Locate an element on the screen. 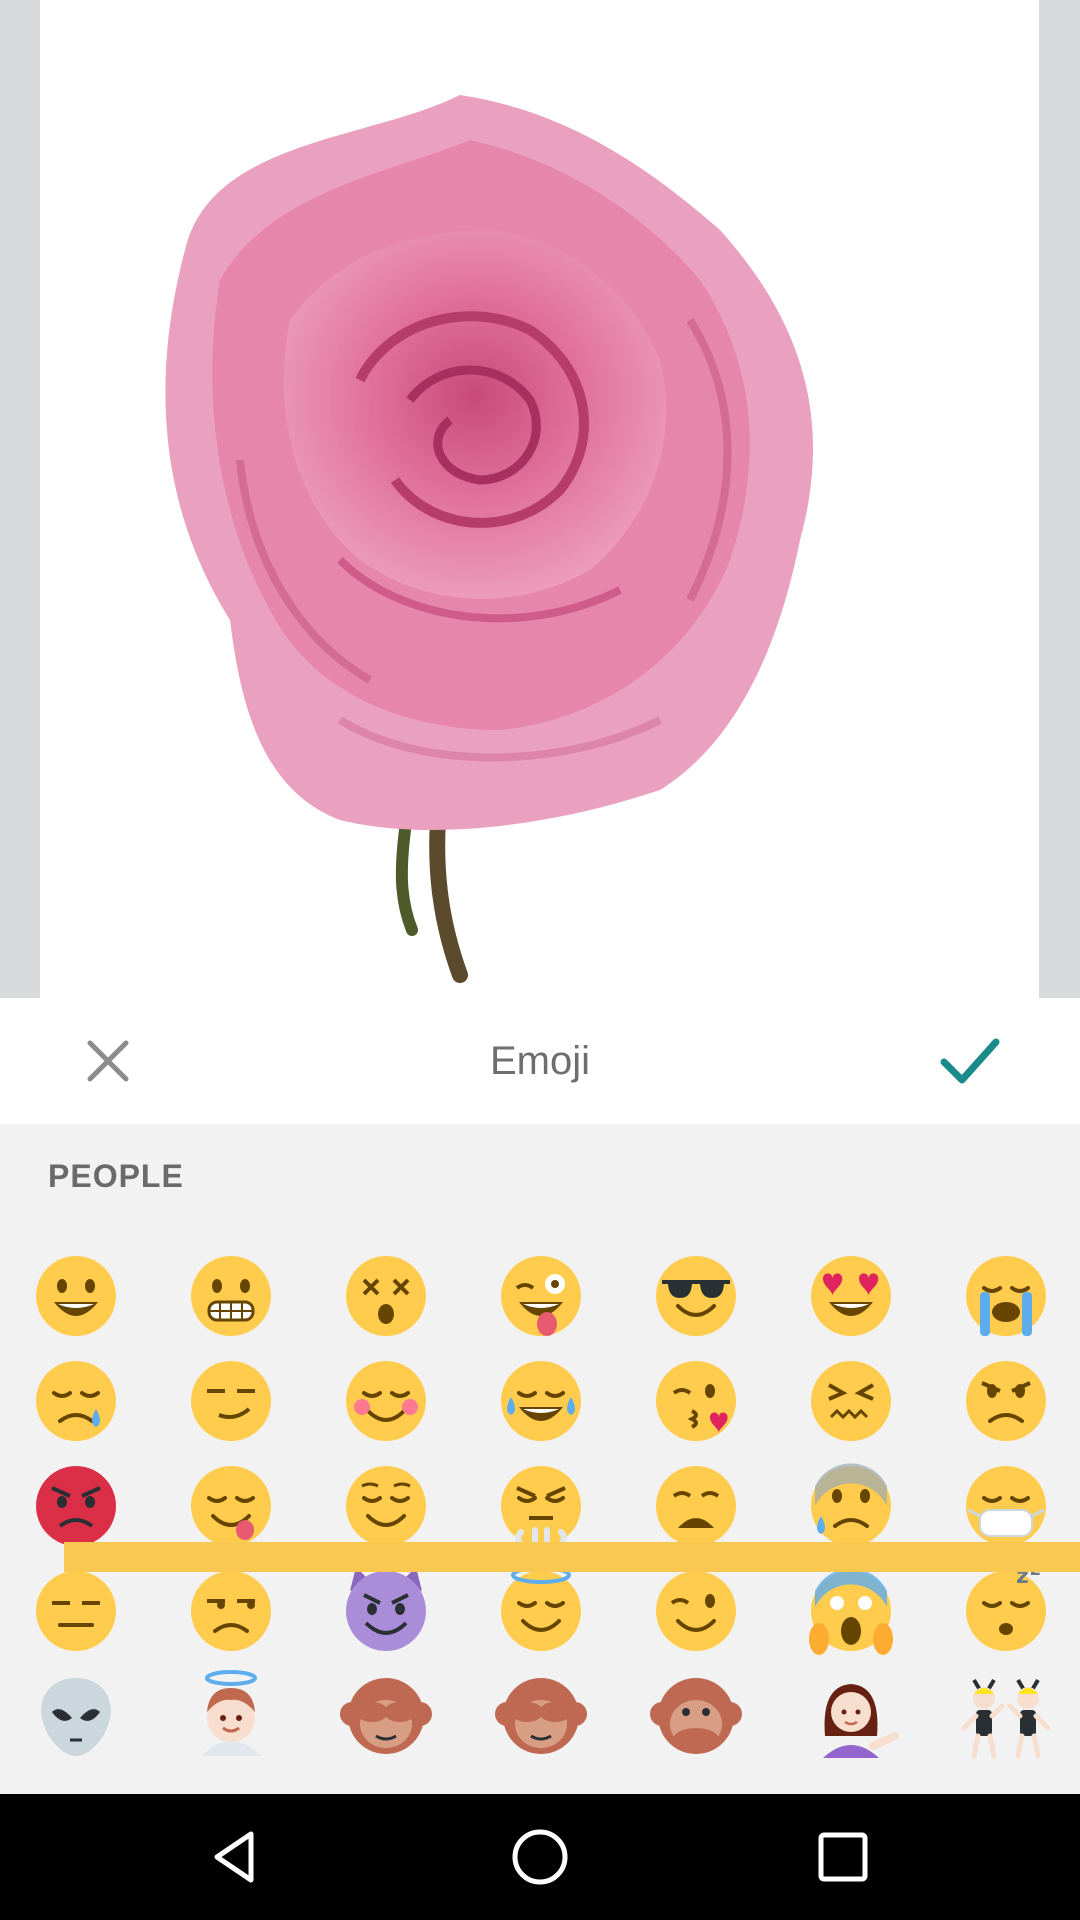  alien-icon is located at coordinates (76, 1717).